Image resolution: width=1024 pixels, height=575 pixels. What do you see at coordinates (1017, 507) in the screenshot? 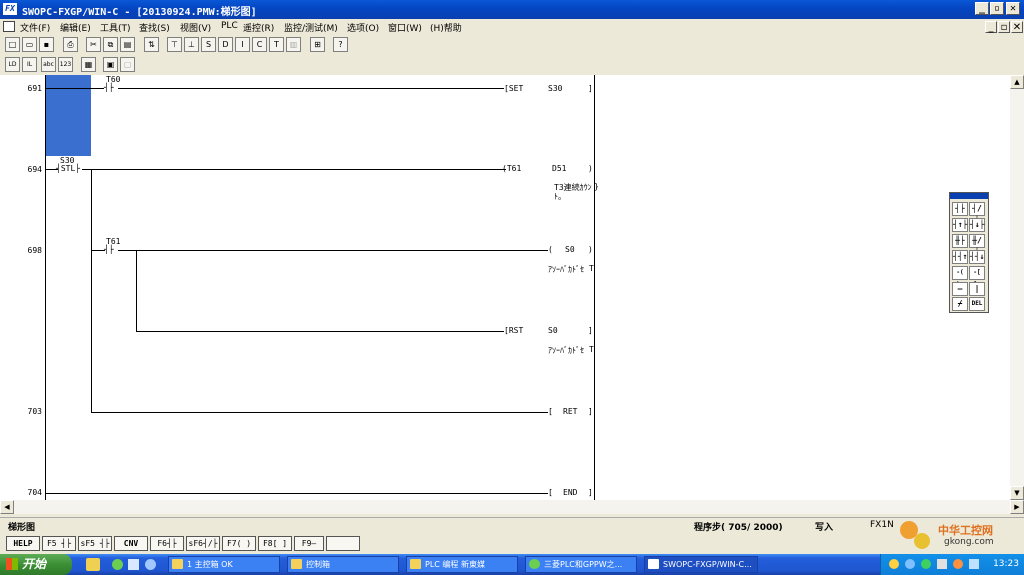
I see `scroll-right-icon: ▶` at bounding box center [1017, 507].